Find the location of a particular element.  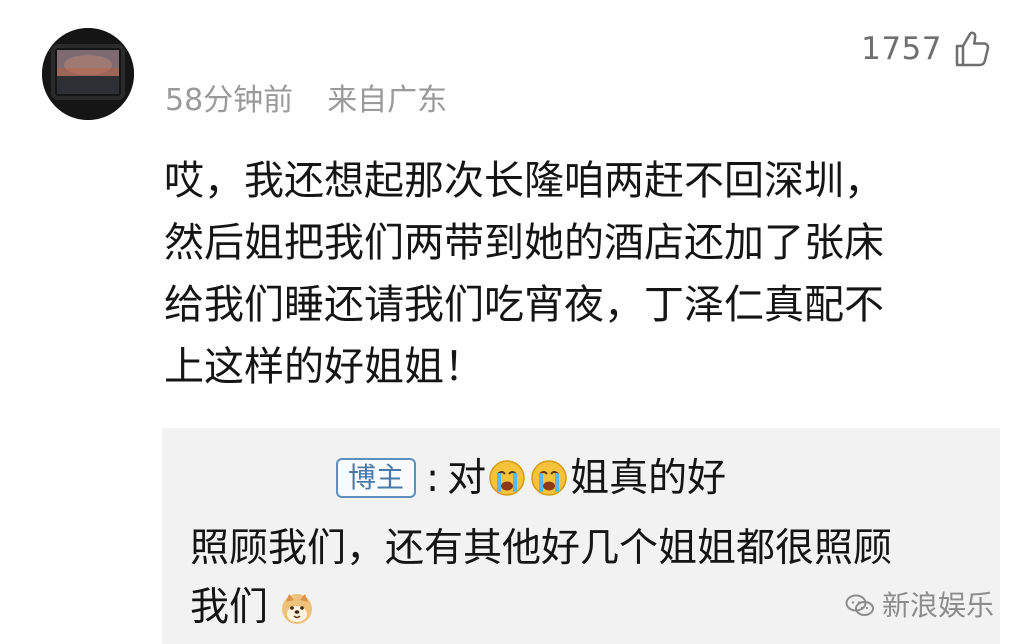

avatar-image is located at coordinates (88, 74).